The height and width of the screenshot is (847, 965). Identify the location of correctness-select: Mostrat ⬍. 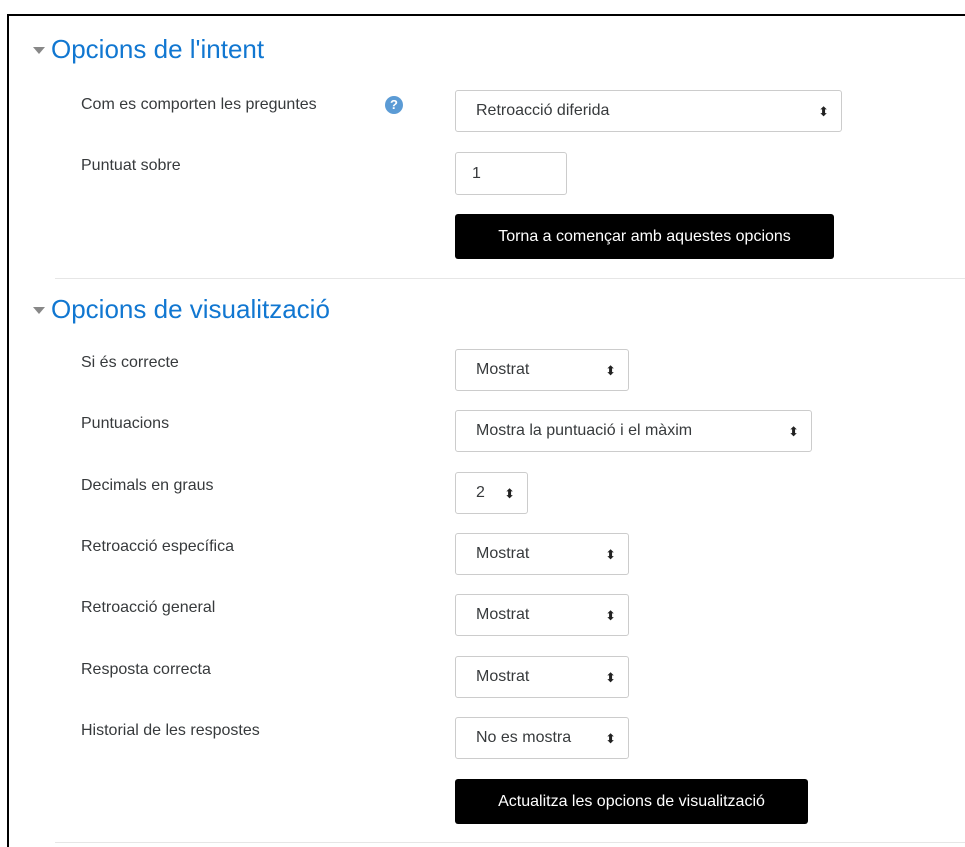
(542, 370).